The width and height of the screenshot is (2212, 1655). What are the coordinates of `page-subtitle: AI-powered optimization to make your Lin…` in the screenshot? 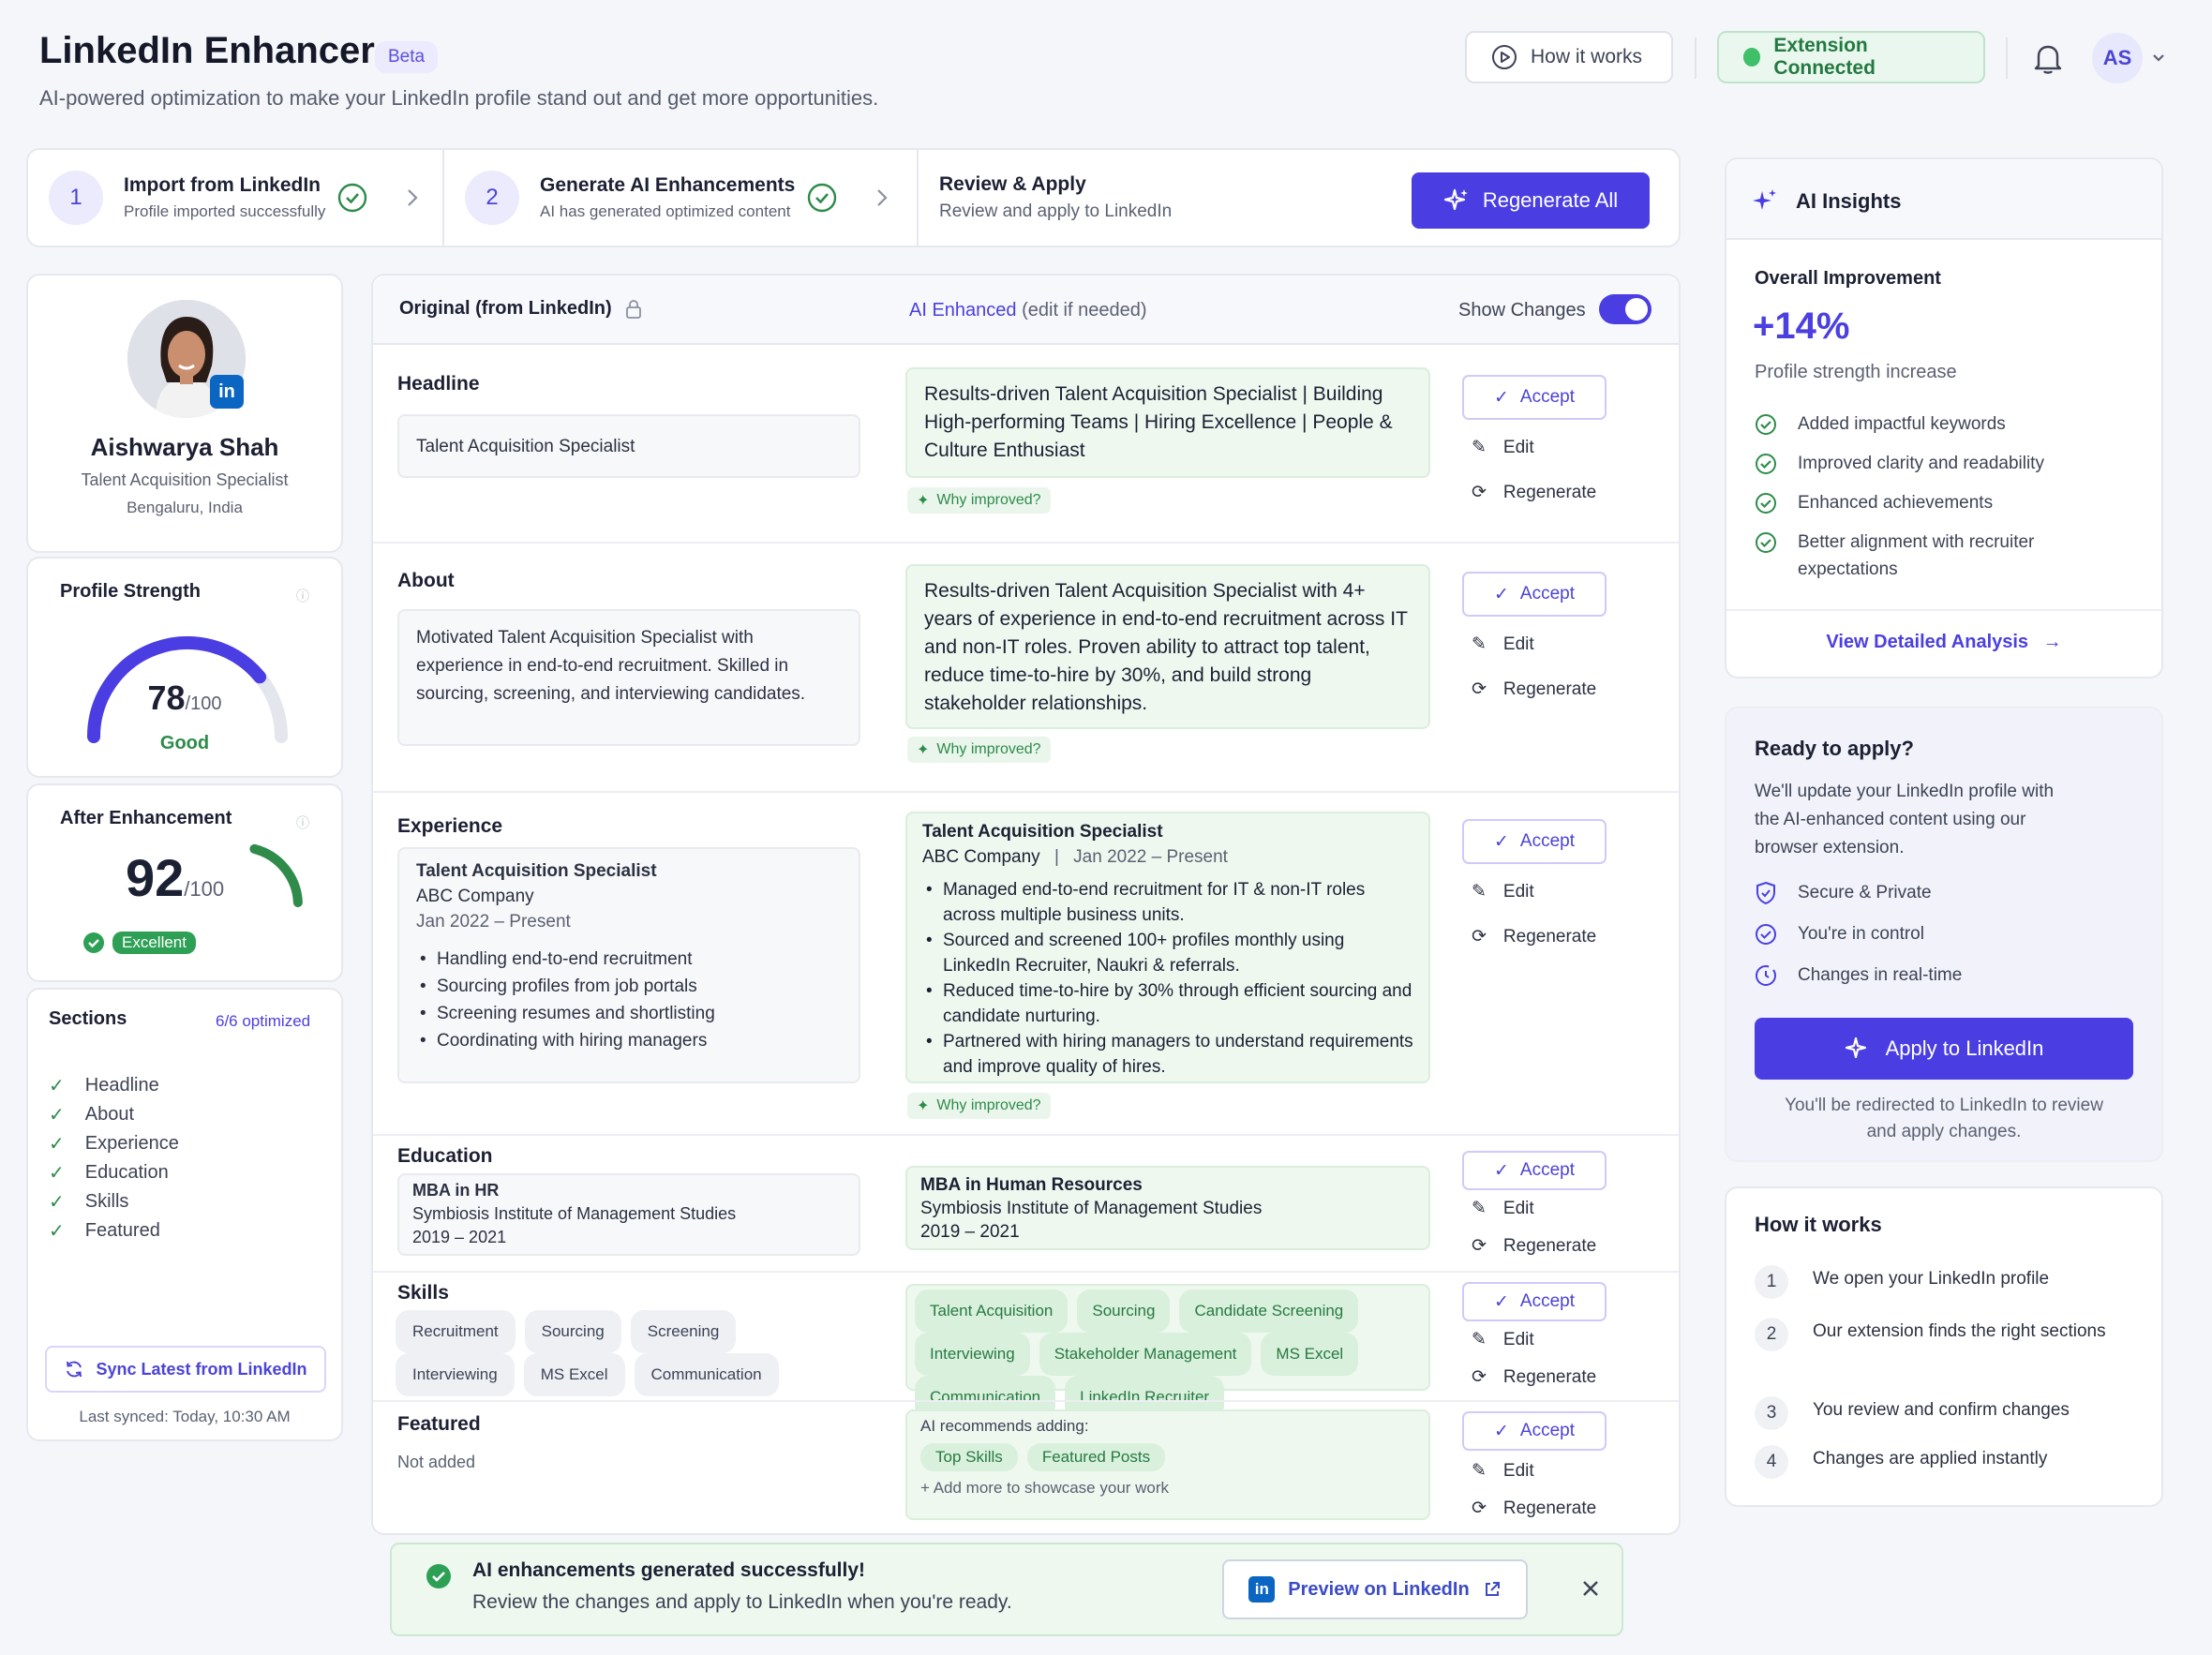 It's located at (459, 98).